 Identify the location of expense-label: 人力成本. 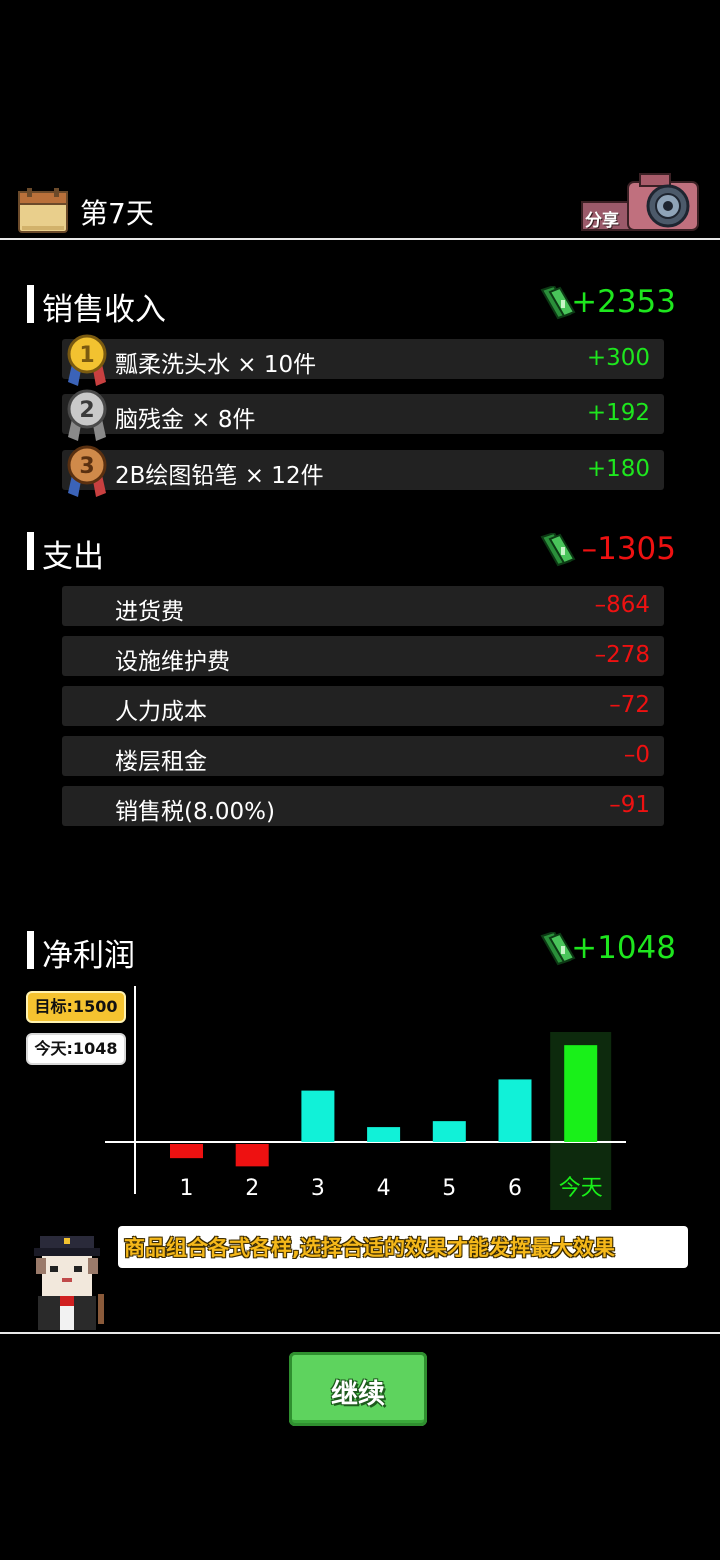
(161, 712).